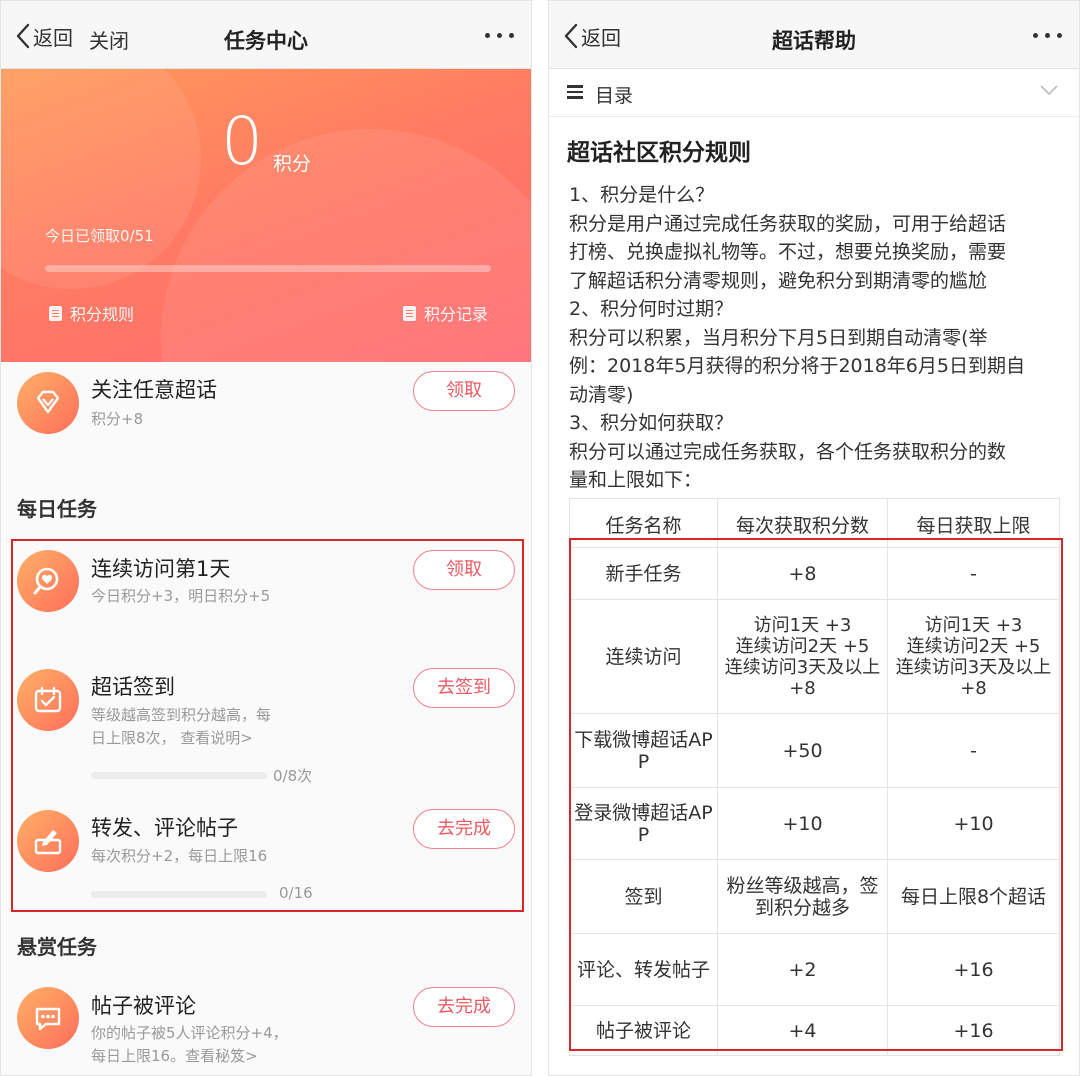 Image resolution: width=1080 pixels, height=1076 pixels. Describe the element at coordinates (99, 236) in the screenshot. I see `daily-progress-text: 今日已领取0/51` at that location.